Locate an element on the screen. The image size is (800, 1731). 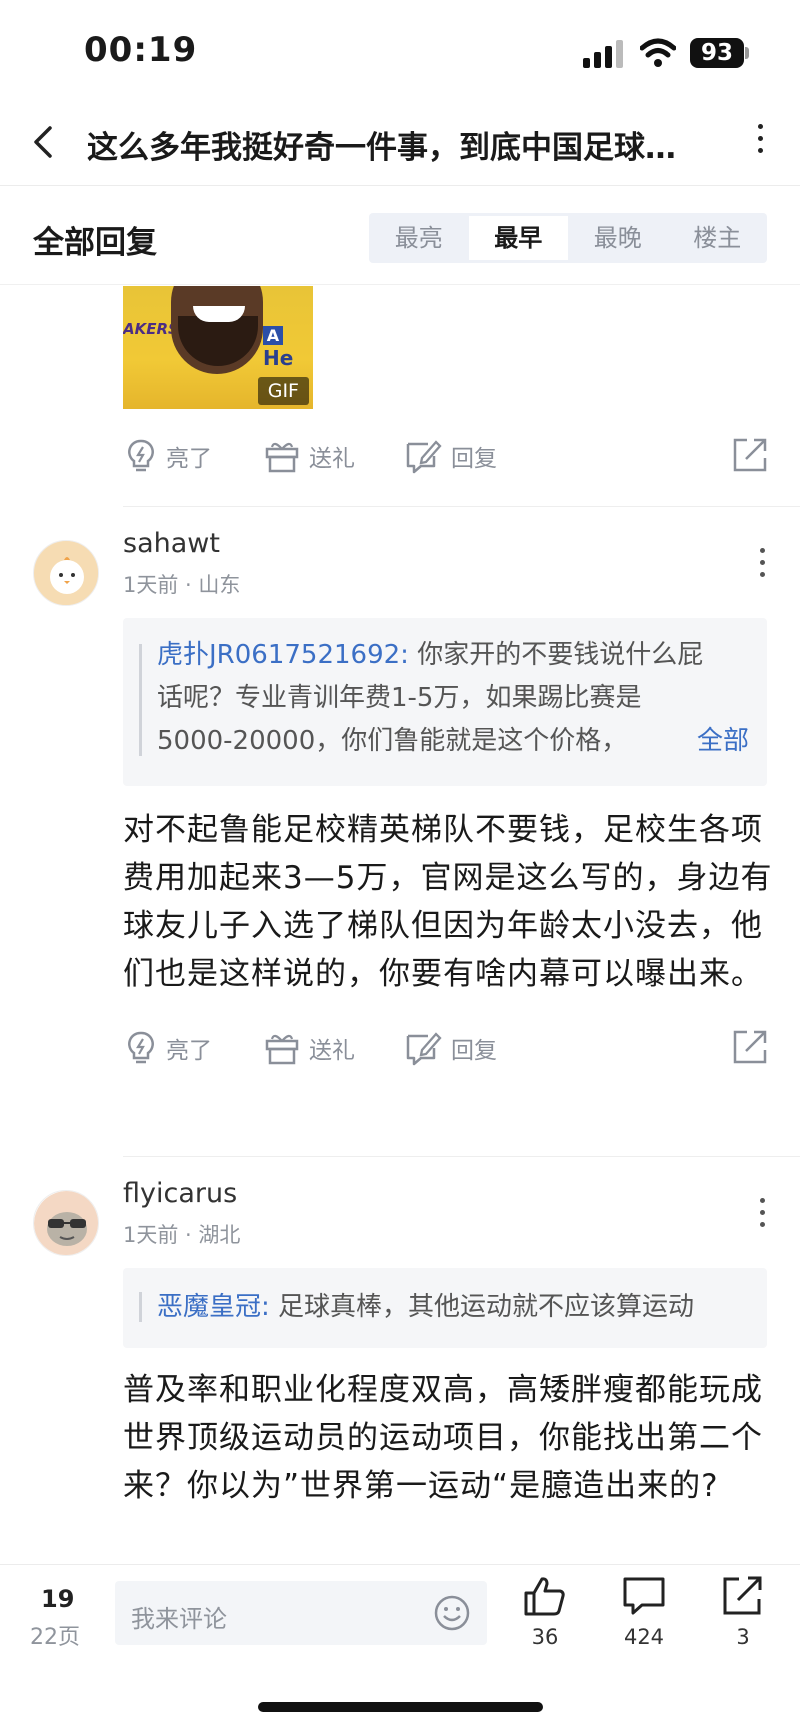
like-button: 36 is located at coordinates (545, 1612).